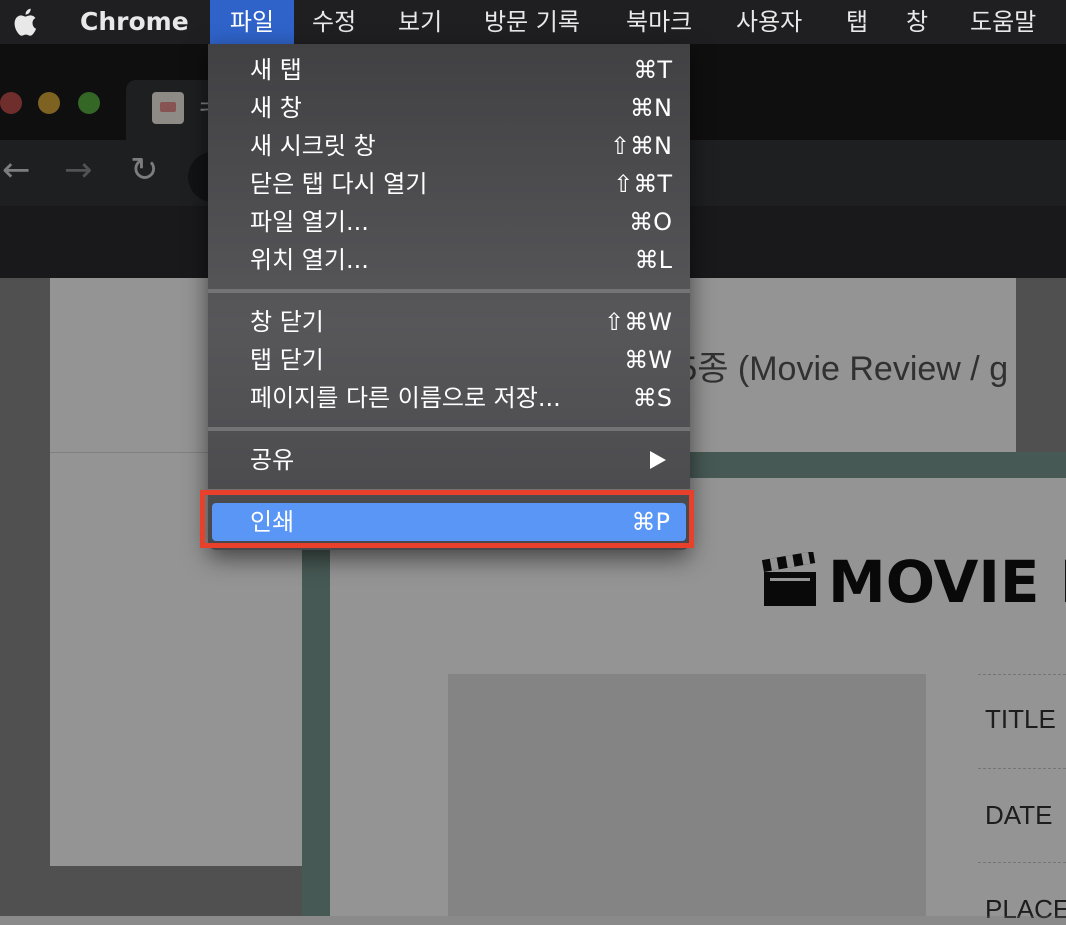  I want to click on menu-history: 방문 기록, so click(532, 22).